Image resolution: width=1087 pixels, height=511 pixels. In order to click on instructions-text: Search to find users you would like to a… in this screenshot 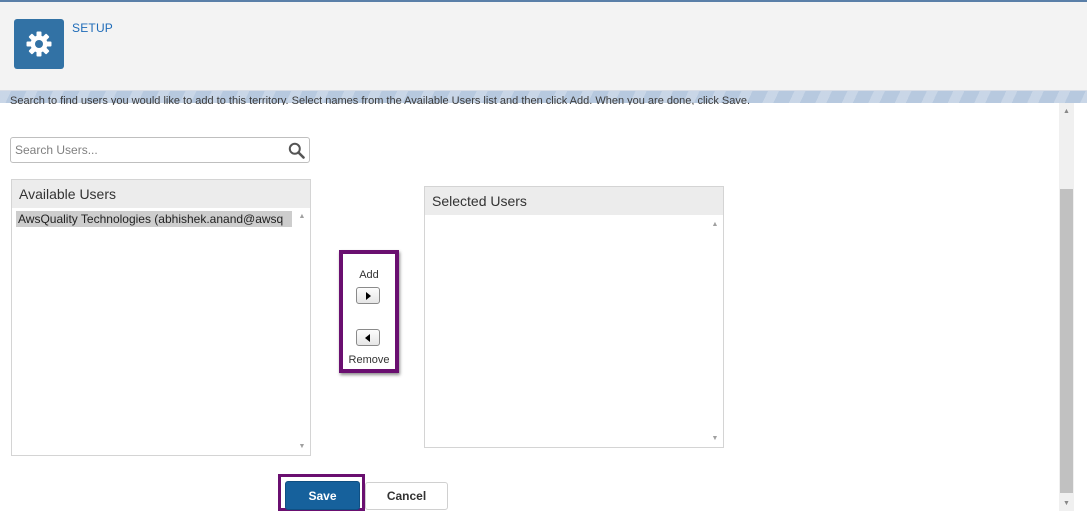, I will do `click(380, 100)`.